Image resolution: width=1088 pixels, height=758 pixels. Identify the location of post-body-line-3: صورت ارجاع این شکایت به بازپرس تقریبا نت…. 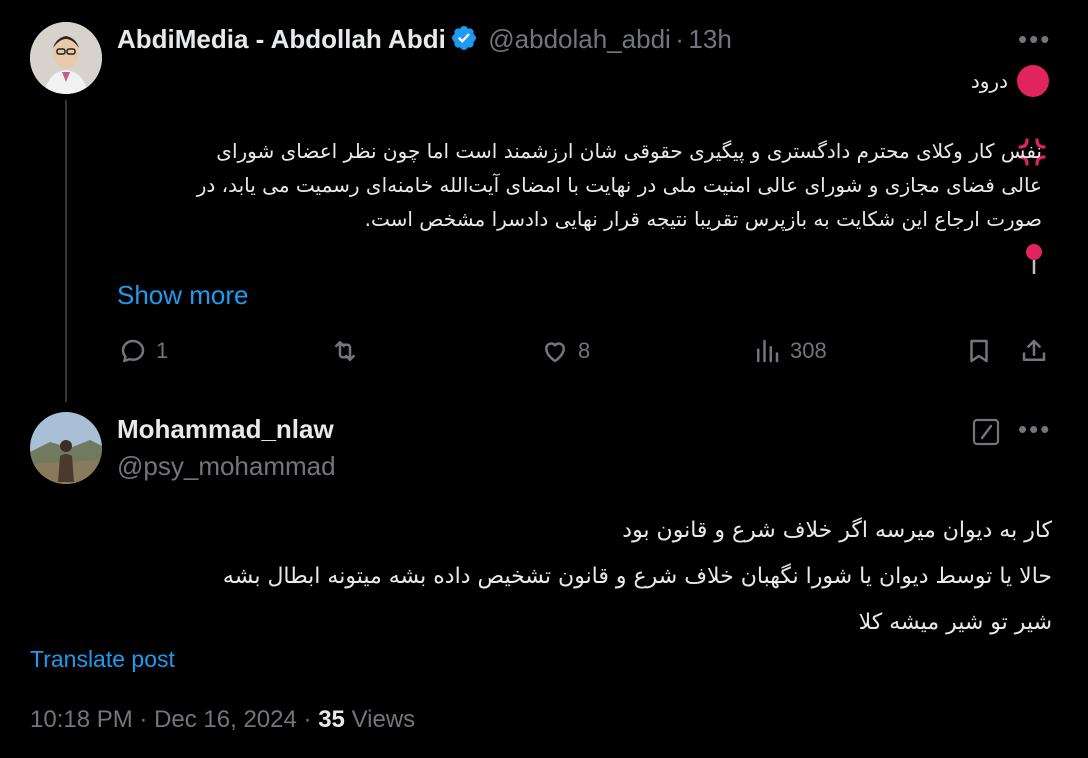
(703, 219).